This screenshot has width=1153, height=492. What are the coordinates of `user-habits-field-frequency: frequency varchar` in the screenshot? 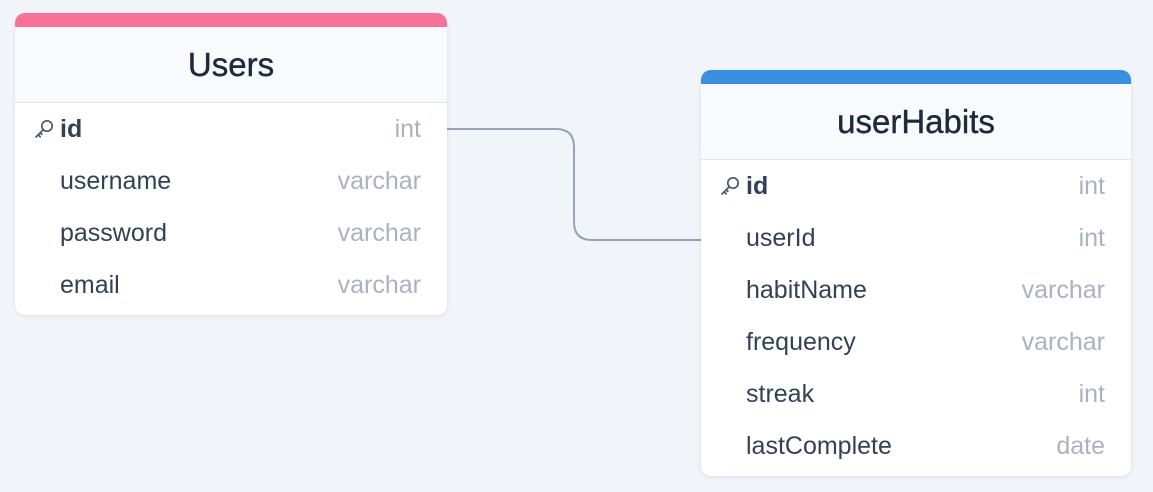 It's located at (916, 342).